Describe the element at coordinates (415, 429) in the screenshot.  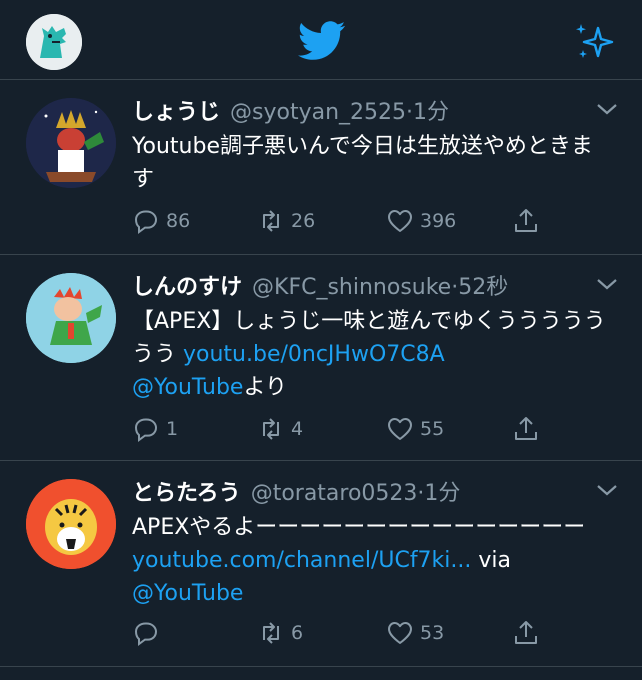
I see `like-button: 55` at that location.